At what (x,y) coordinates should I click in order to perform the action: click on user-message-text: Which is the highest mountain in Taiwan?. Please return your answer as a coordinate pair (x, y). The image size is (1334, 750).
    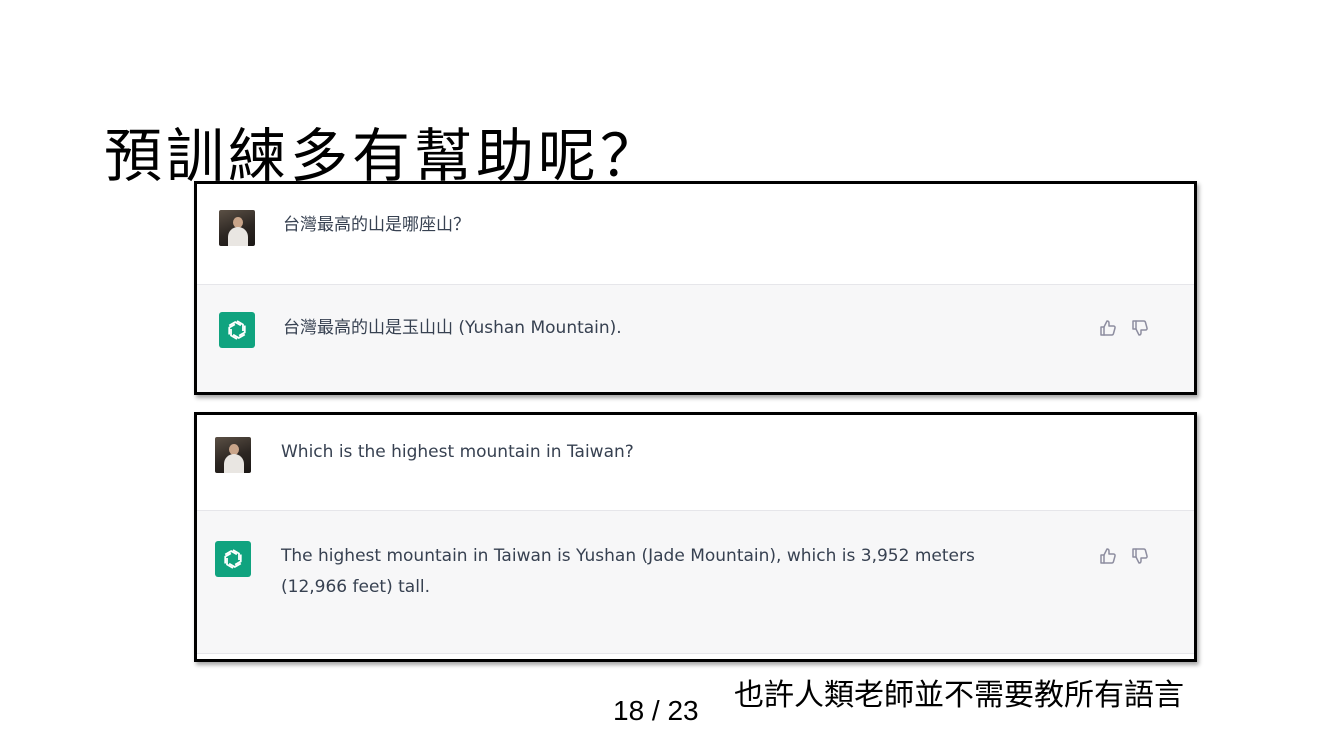
    Looking at the image, I should click on (457, 452).